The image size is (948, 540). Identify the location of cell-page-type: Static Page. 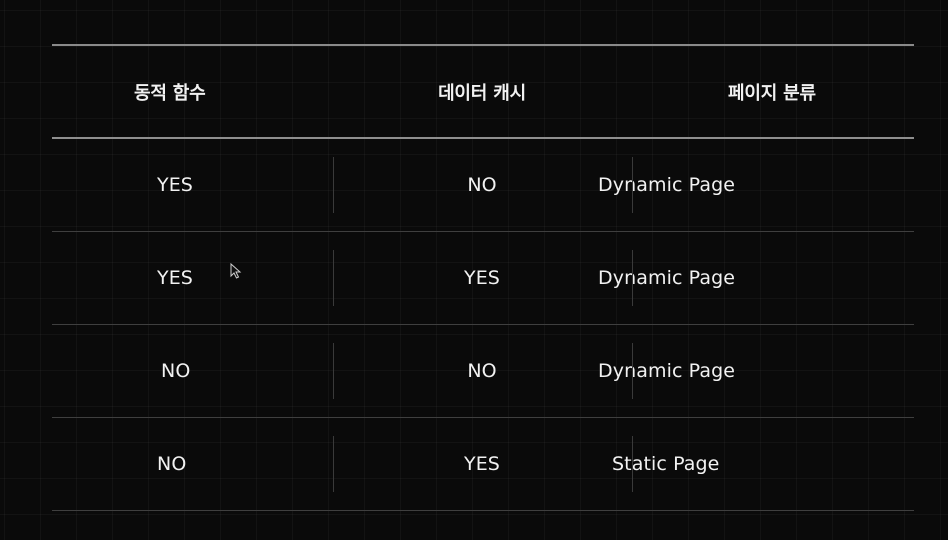
(666, 464).